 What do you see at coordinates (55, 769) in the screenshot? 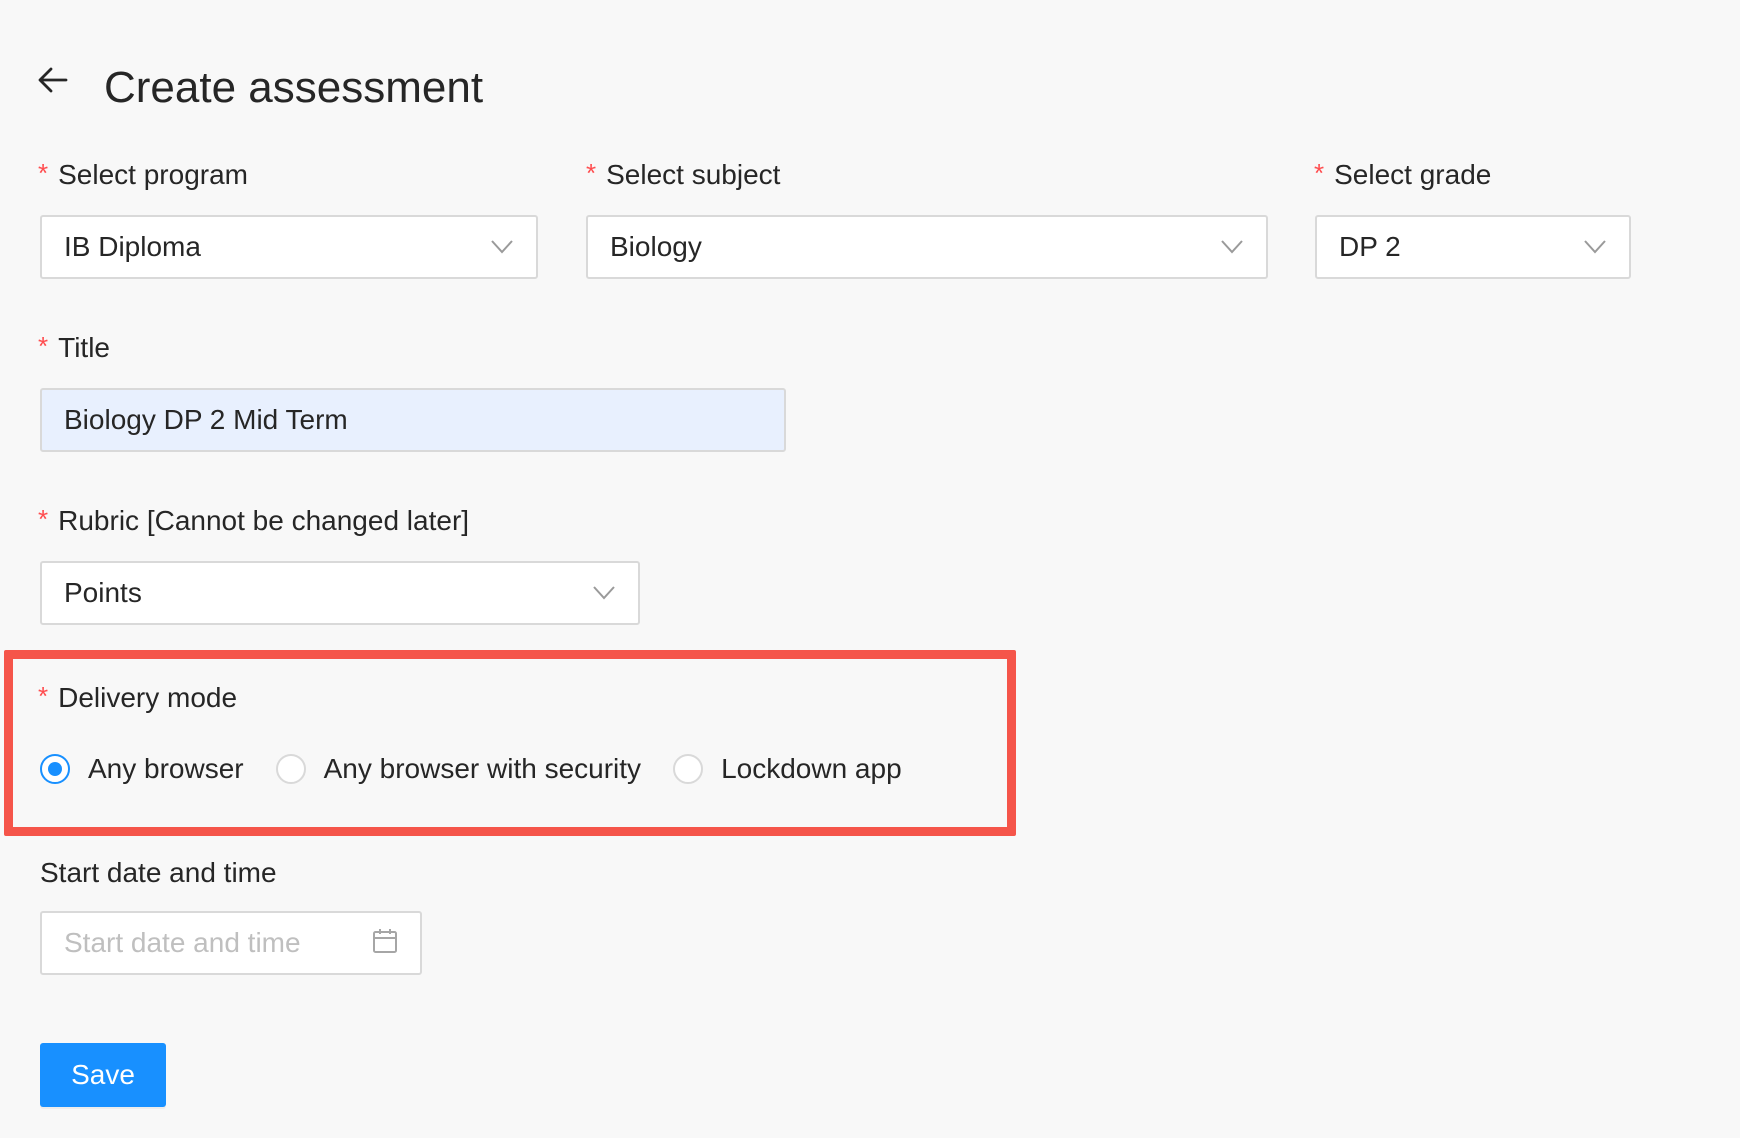
I see `radio-checked-icon` at bounding box center [55, 769].